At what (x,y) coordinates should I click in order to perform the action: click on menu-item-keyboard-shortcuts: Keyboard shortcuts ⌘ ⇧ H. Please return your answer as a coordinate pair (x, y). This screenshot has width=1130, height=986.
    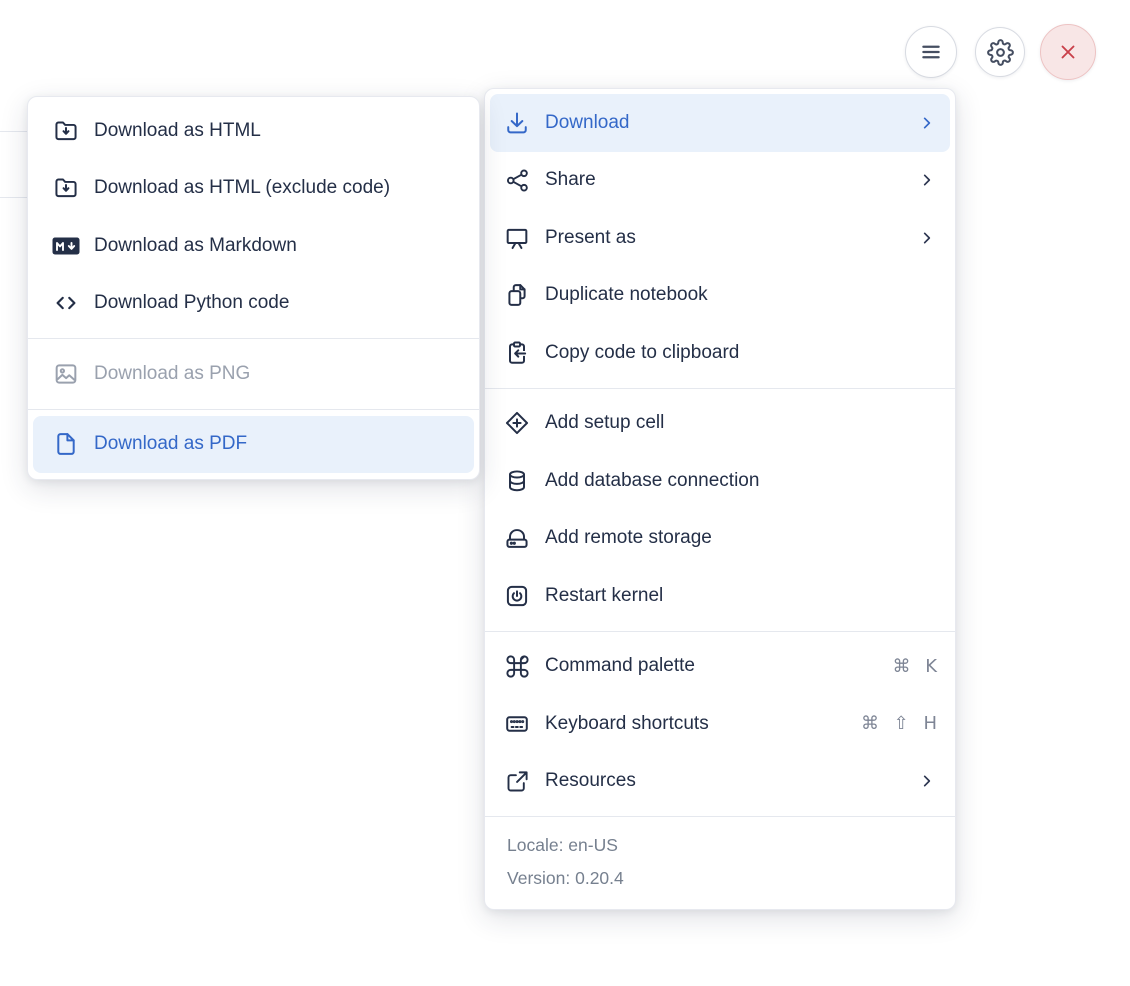
    Looking at the image, I should click on (720, 724).